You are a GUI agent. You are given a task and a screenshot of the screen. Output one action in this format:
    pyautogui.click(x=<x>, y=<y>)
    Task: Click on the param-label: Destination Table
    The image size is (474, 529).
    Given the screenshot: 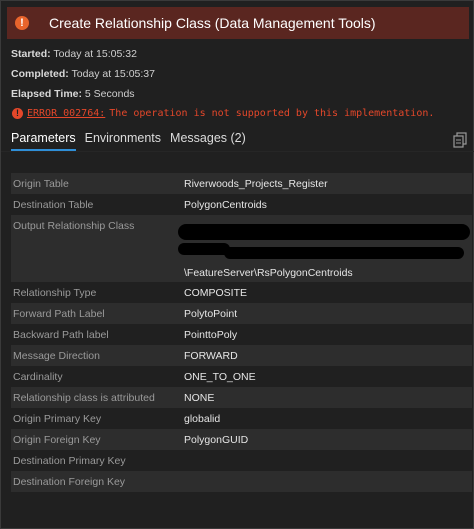 What is the action you would take?
    pyautogui.click(x=53, y=204)
    